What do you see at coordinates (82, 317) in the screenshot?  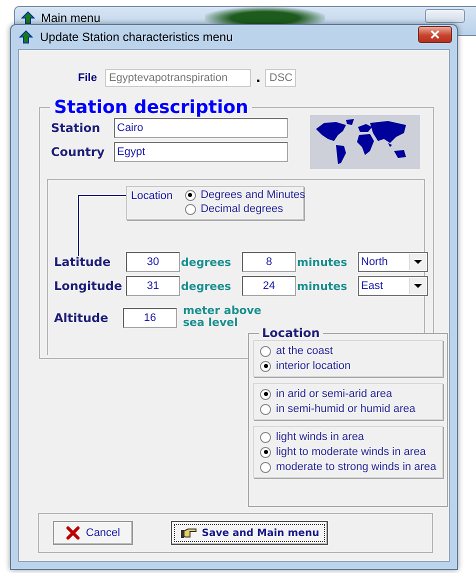 I see `altitude-label: Altitude` at bounding box center [82, 317].